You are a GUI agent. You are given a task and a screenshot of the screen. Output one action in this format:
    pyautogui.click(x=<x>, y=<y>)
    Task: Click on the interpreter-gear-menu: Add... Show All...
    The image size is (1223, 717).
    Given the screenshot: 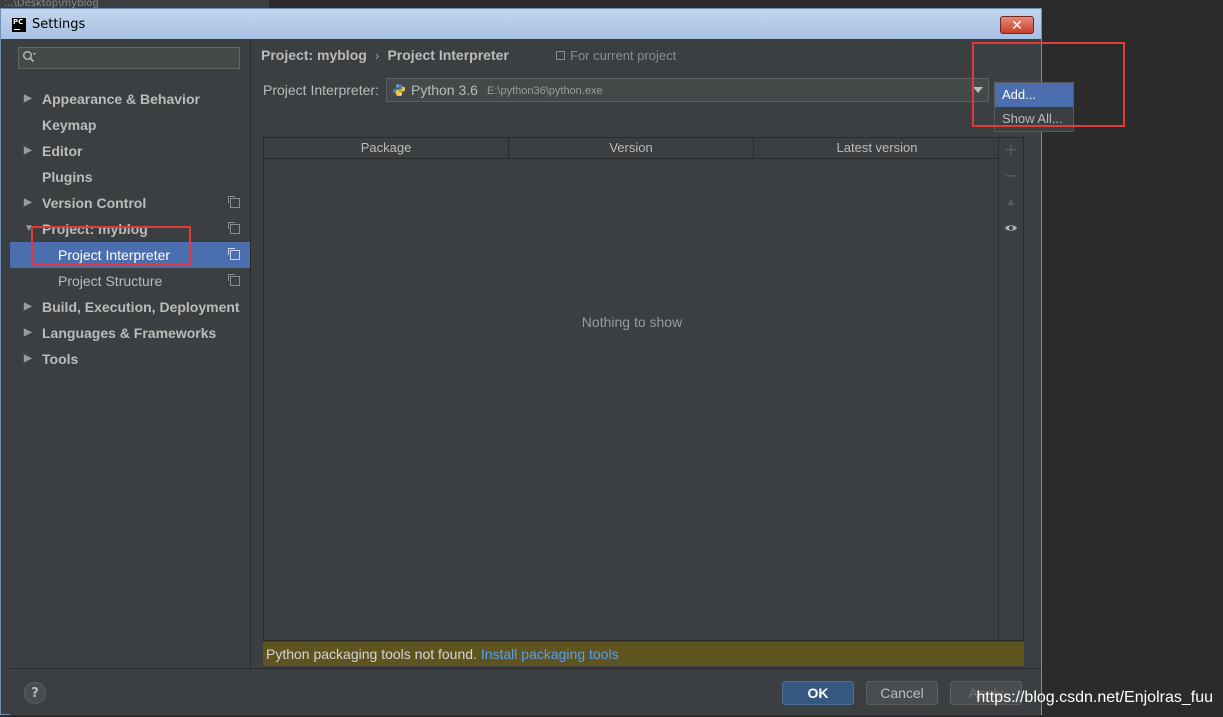 What is the action you would take?
    pyautogui.click(x=1034, y=107)
    